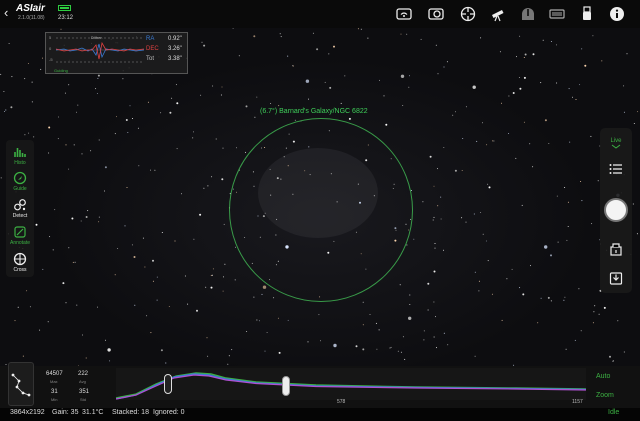 This screenshot has height=421, width=640. I want to click on histogram-zoom-button: Zoom, so click(605, 395).